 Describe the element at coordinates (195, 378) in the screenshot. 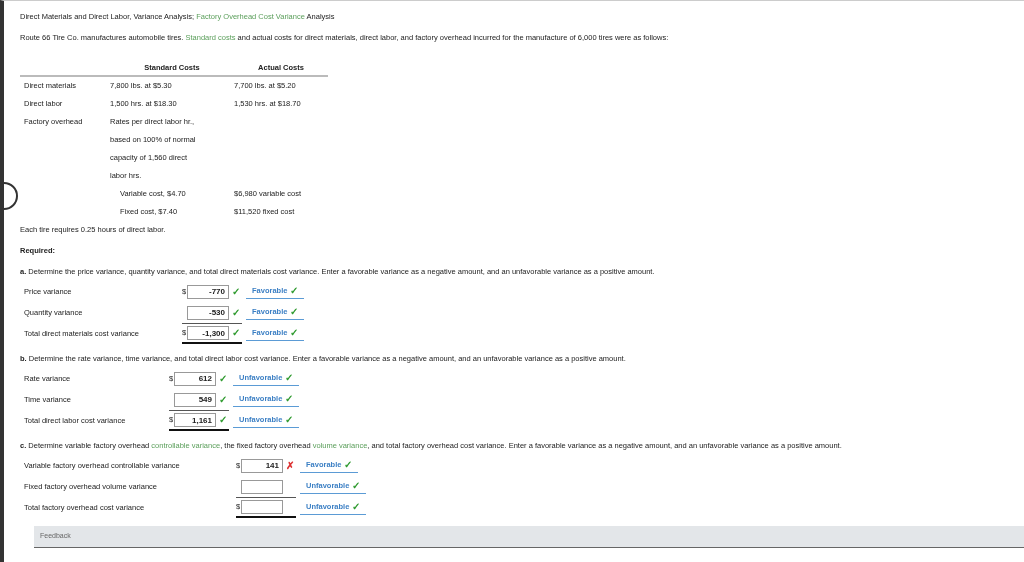

I see `amount-input: 612` at that location.